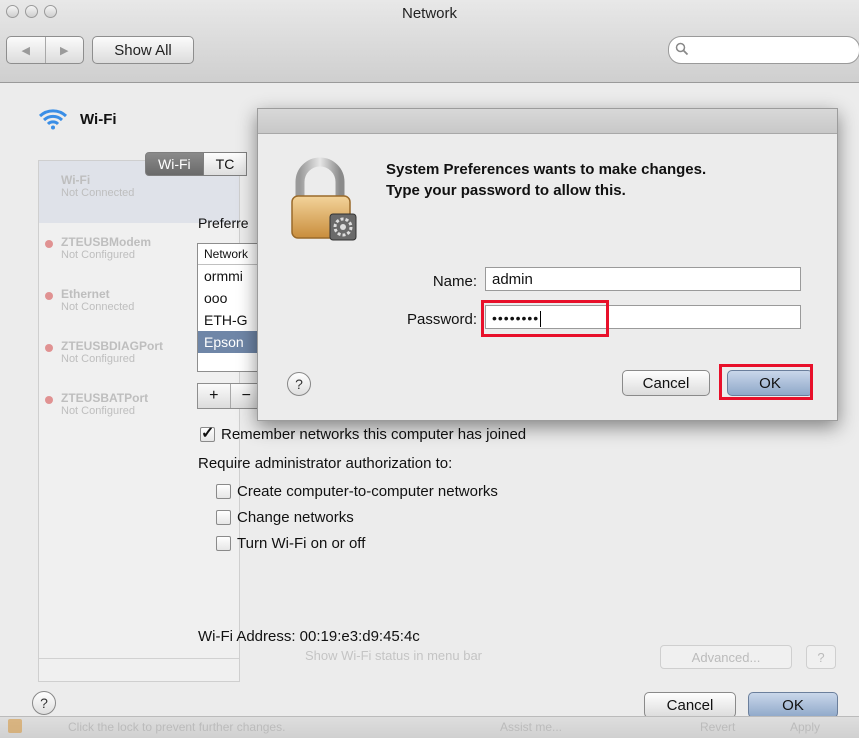 This screenshot has width=859, height=738. I want to click on turn-wifi-option: Turn Wi-Fi on or off, so click(290, 543).